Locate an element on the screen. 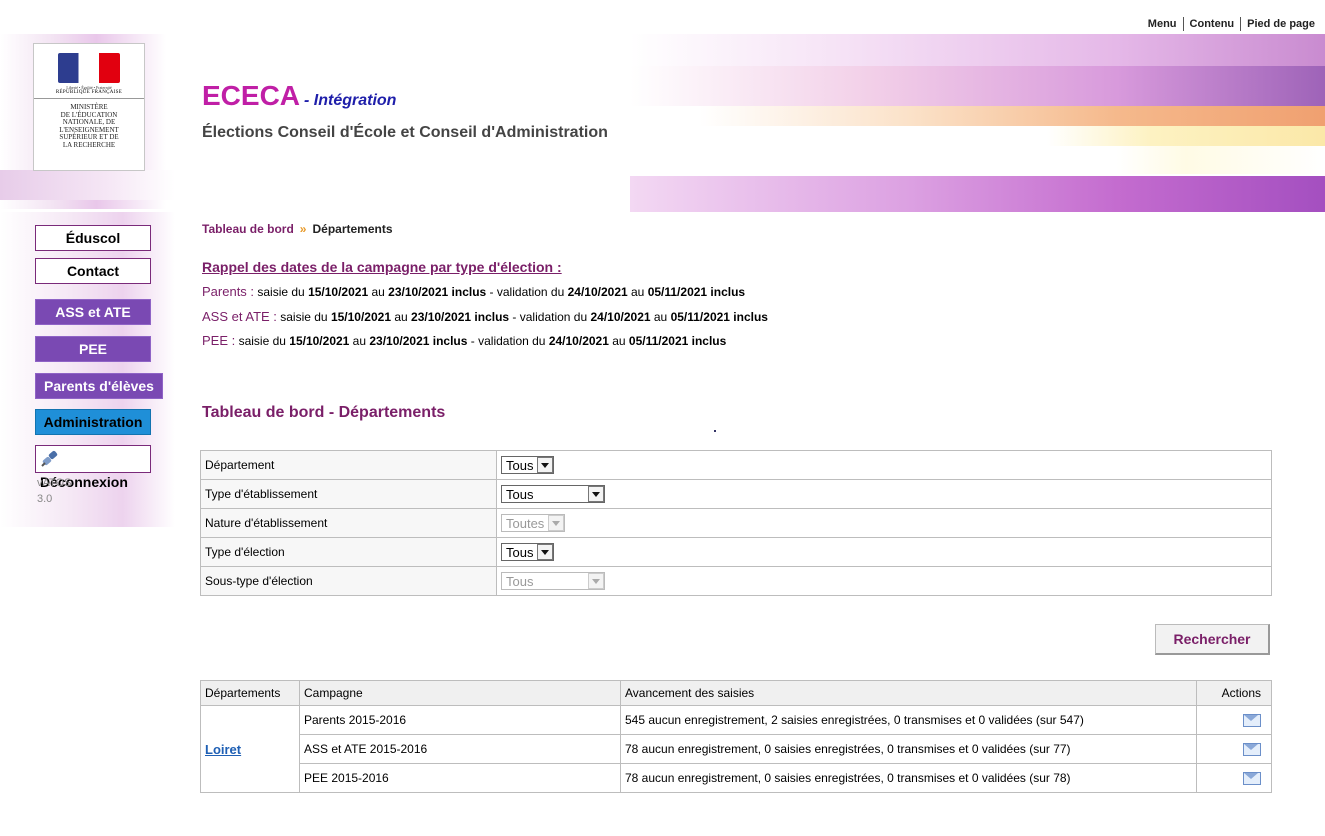 Image resolution: width=1325 pixels, height=836 pixels. filter-row-type-election: Type d'élection Tous is located at coordinates (736, 552).